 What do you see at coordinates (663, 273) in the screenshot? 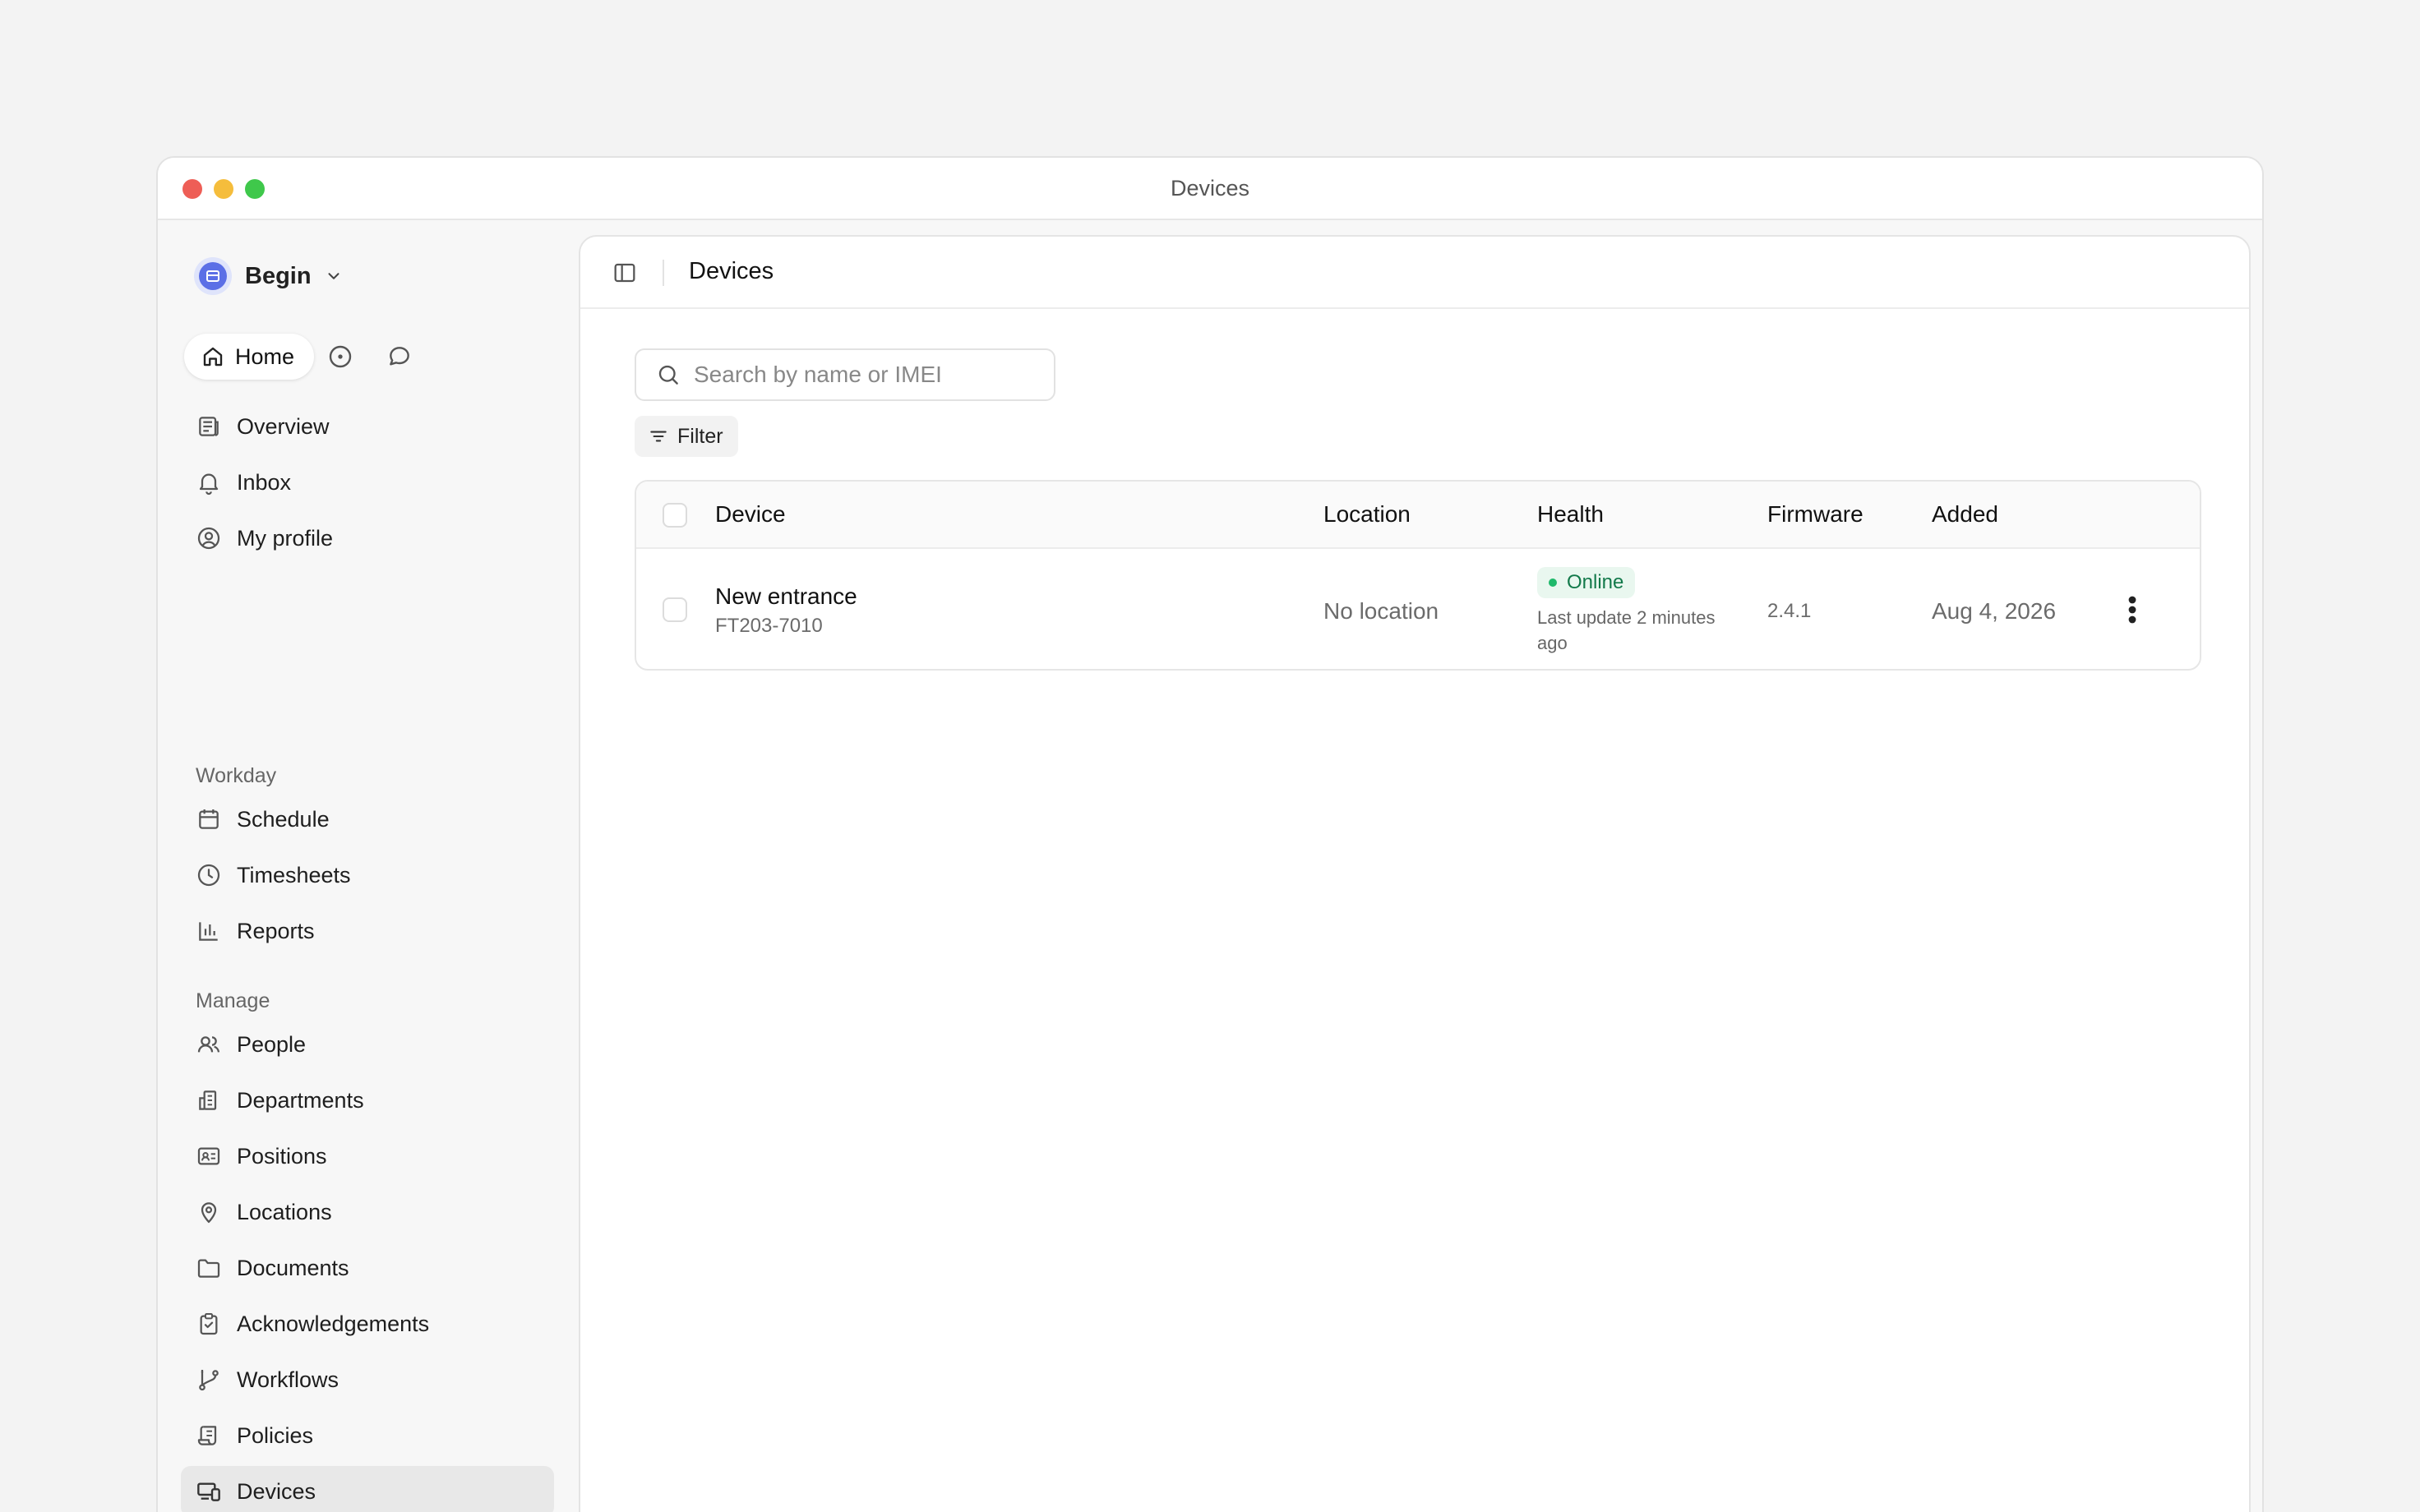
I see `header-divider` at bounding box center [663, 273].